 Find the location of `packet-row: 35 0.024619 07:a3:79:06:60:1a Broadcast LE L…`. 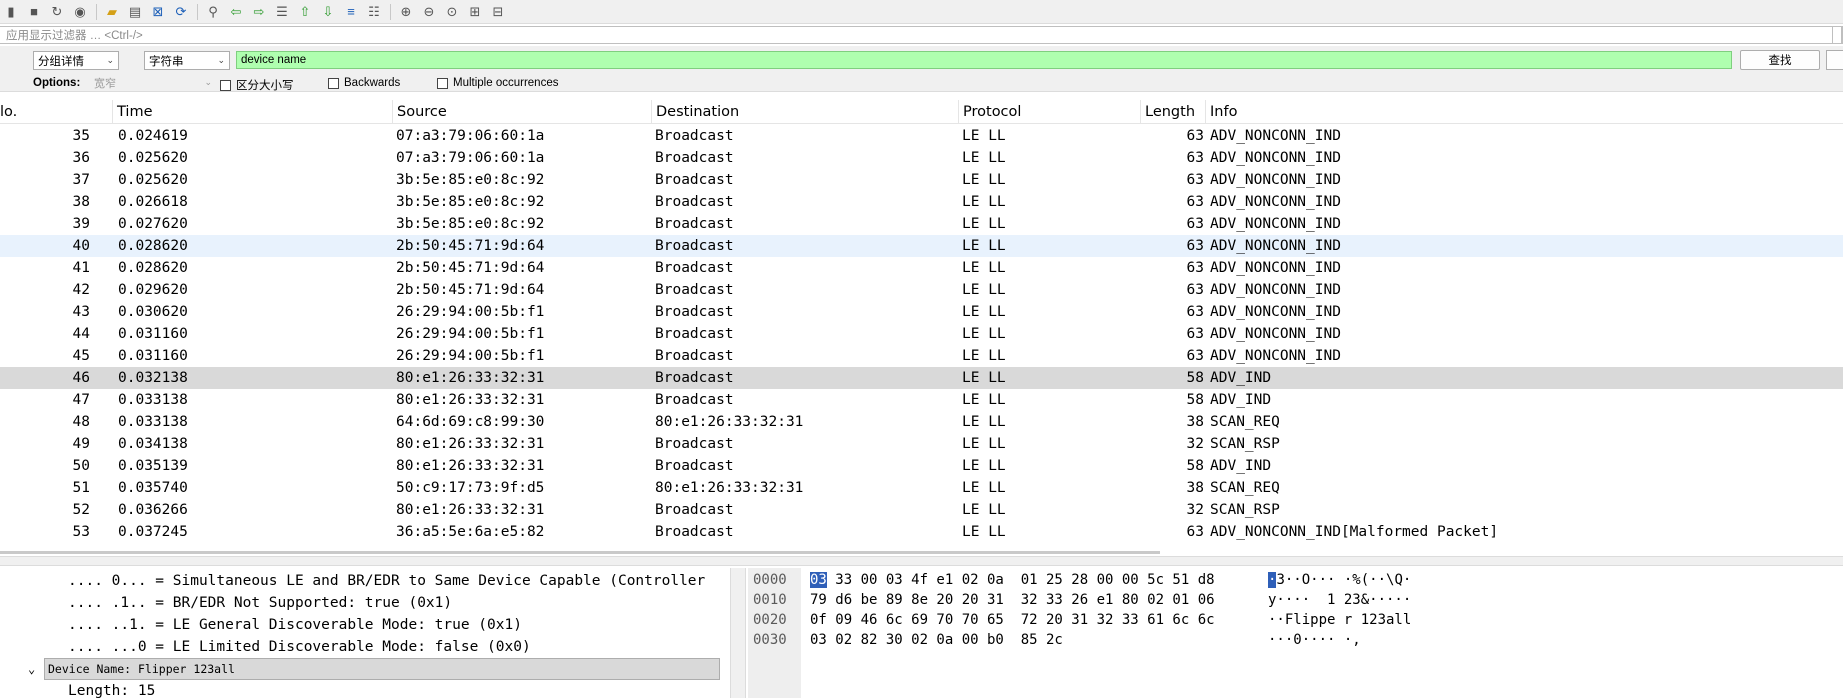

packet-row: 35 0.024619 07:a3:79:06:60:1a Broadcast LE L… is located at coordinates (921, 136).